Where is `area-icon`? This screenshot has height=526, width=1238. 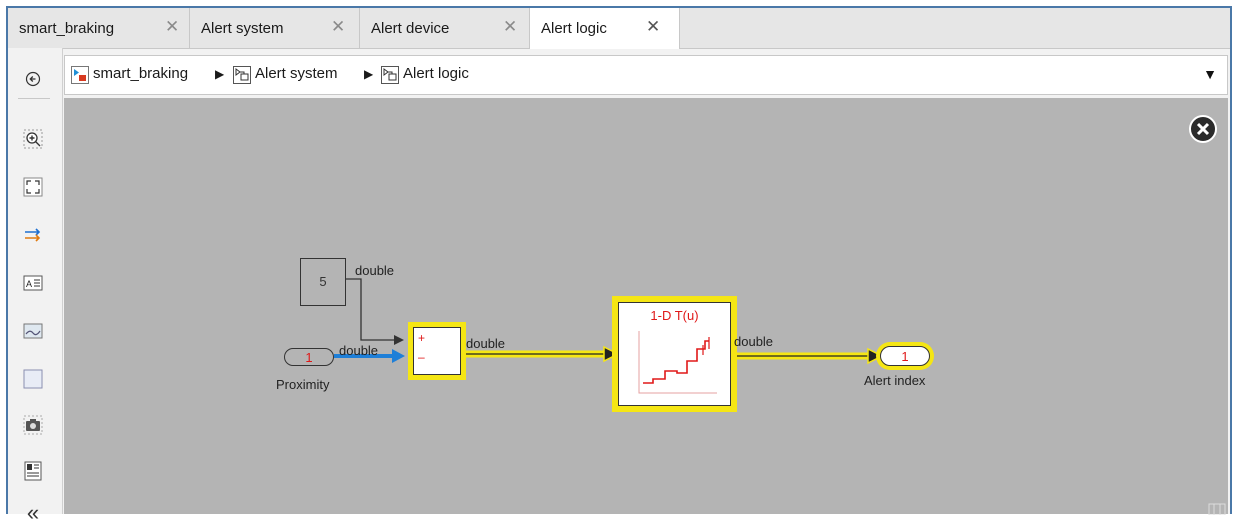 area-icon is located at coordinates (33, 379).